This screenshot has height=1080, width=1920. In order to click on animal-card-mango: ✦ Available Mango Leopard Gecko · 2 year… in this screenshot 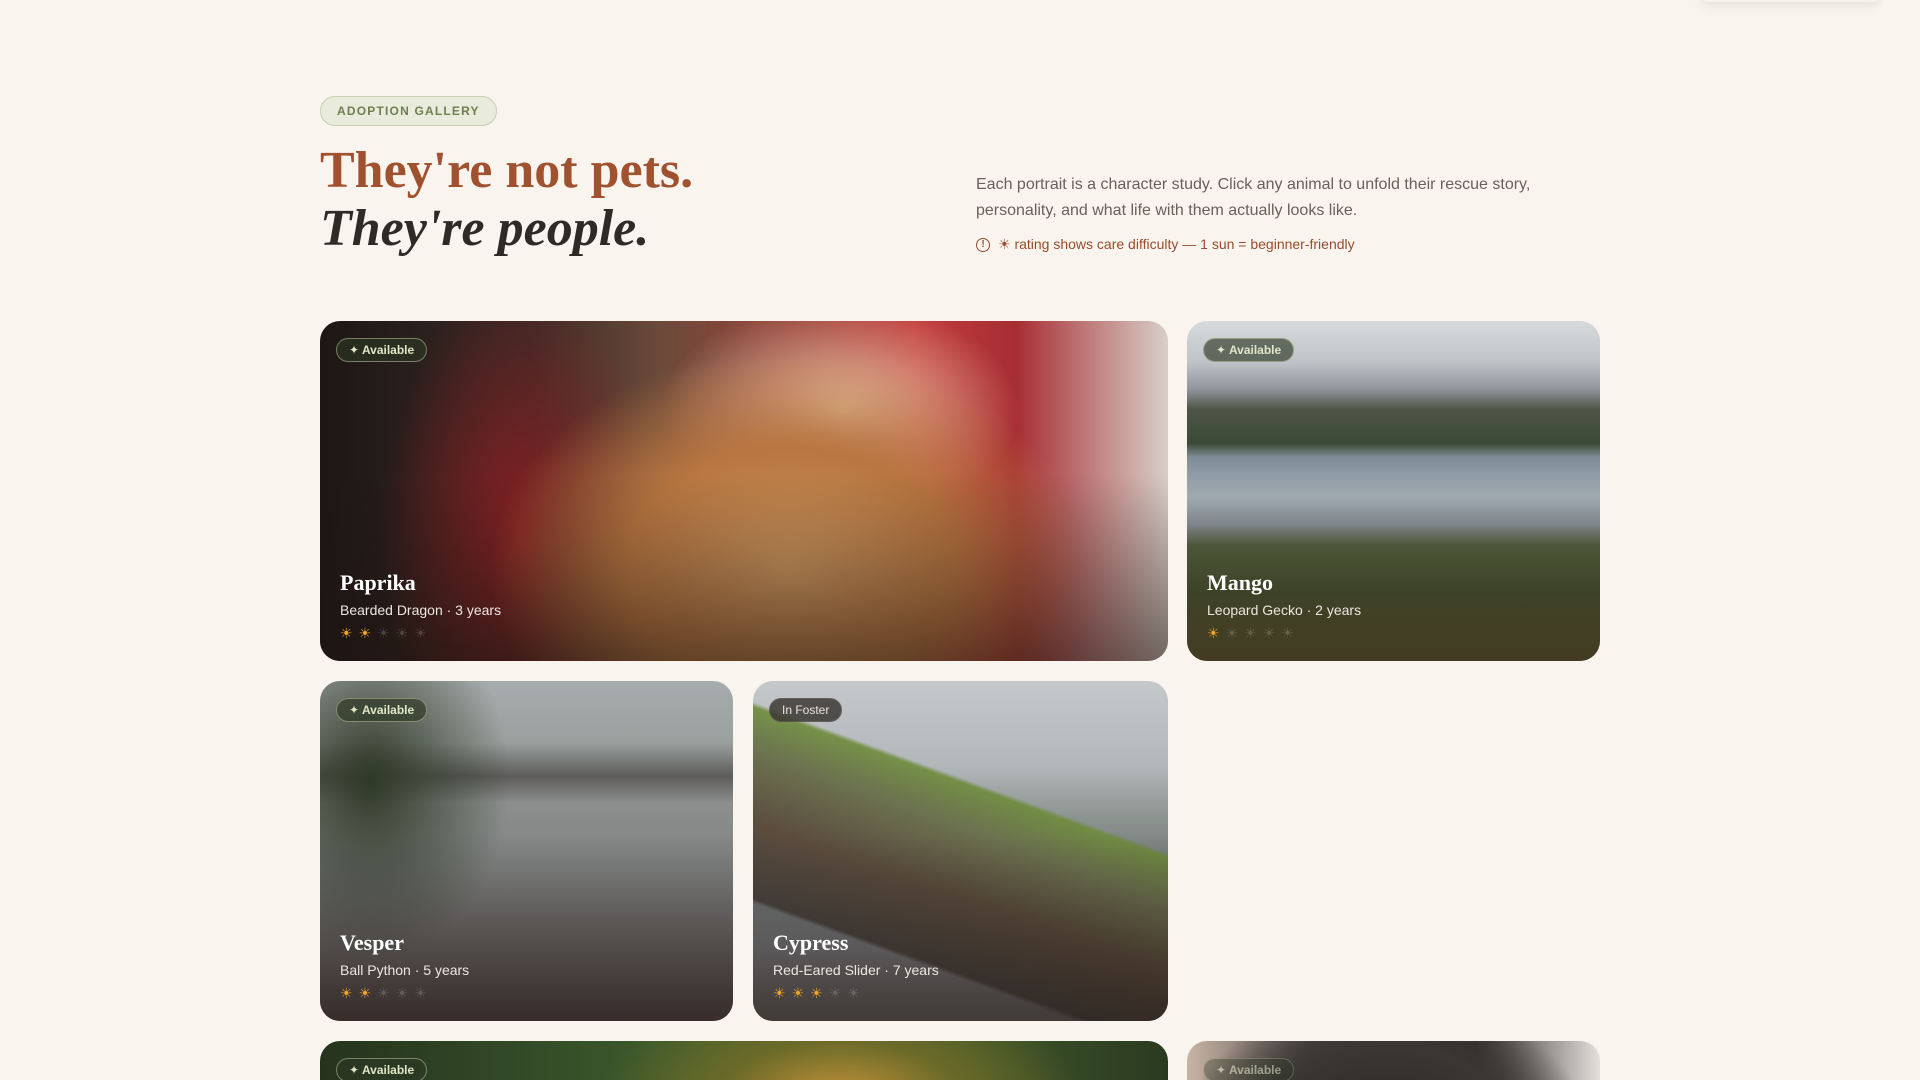, I will do `click(1393, 491)`.